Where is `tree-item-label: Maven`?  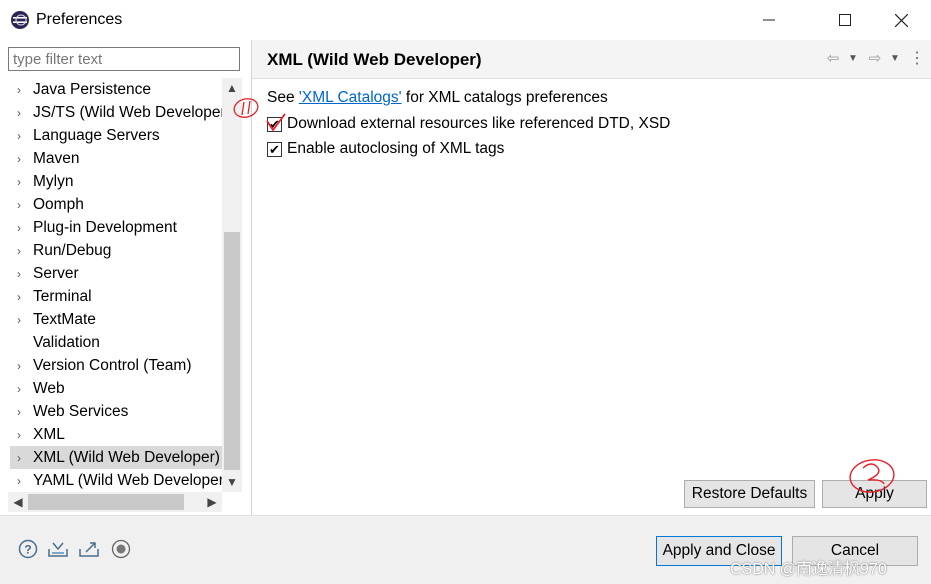 tree-item-label: Maven is located at coordinates (56, 158).